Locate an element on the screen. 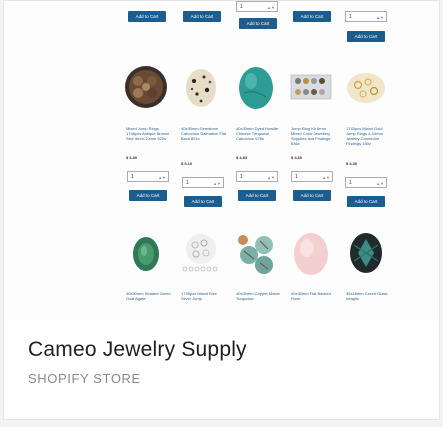 The width and height of the screenshot is (443, 427). store-title: Cameo Jewelry Supply is located at coordinates (137, 350).